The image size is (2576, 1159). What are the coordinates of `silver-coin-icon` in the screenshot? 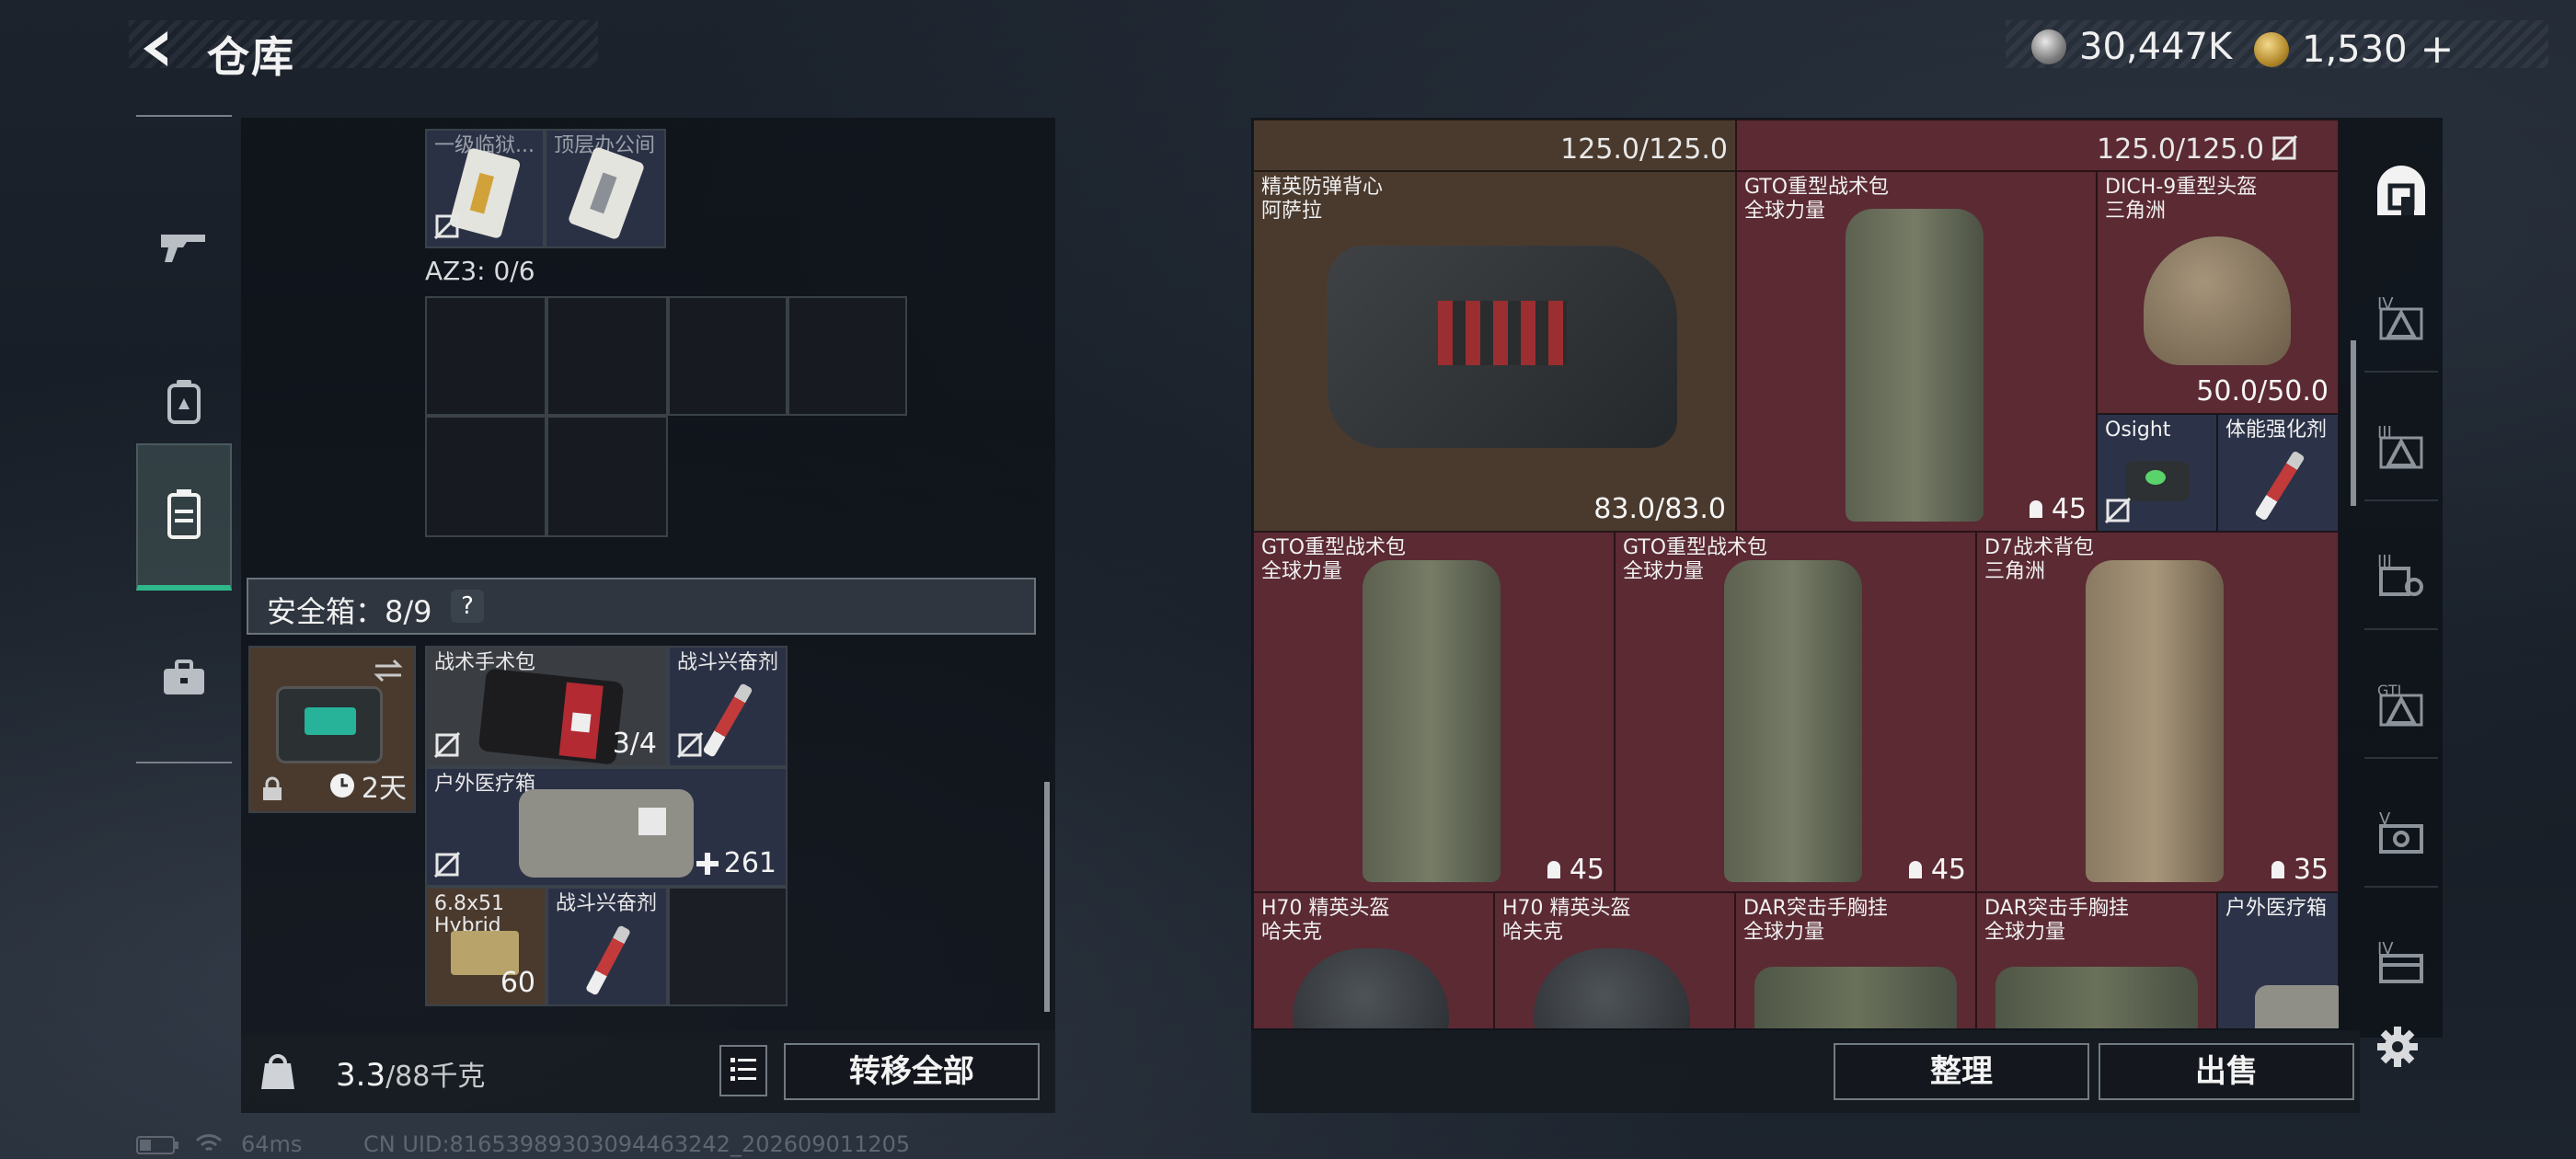 It's located at (2048, 46).